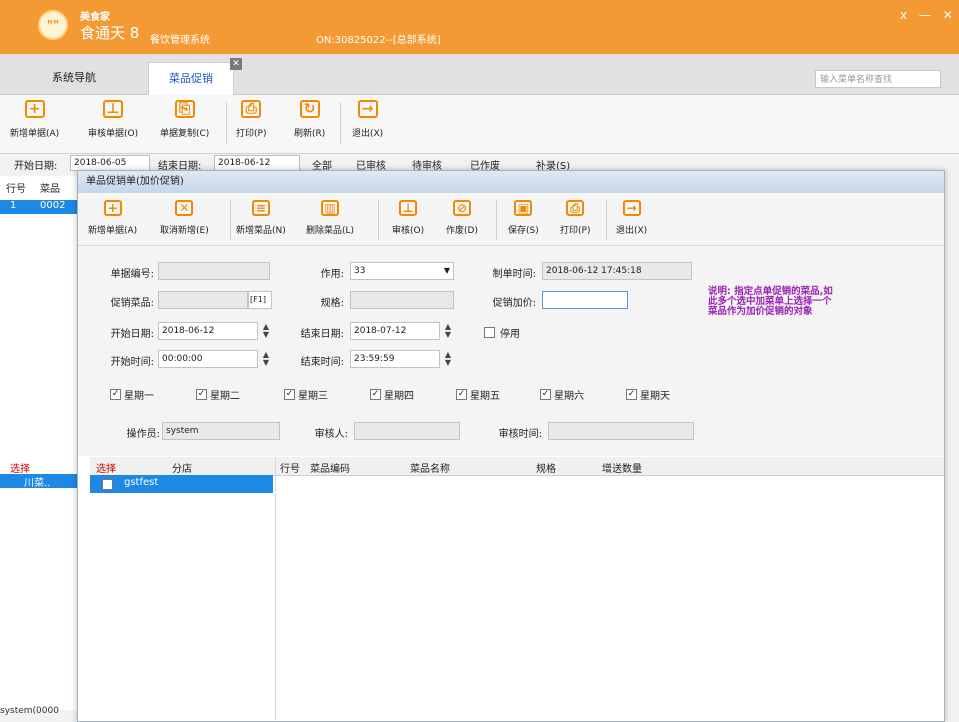 This screenshot has height=722, width=959. Describe the element at coordinates (40, 443) in the screenshot. I see `background-grid` at that location.